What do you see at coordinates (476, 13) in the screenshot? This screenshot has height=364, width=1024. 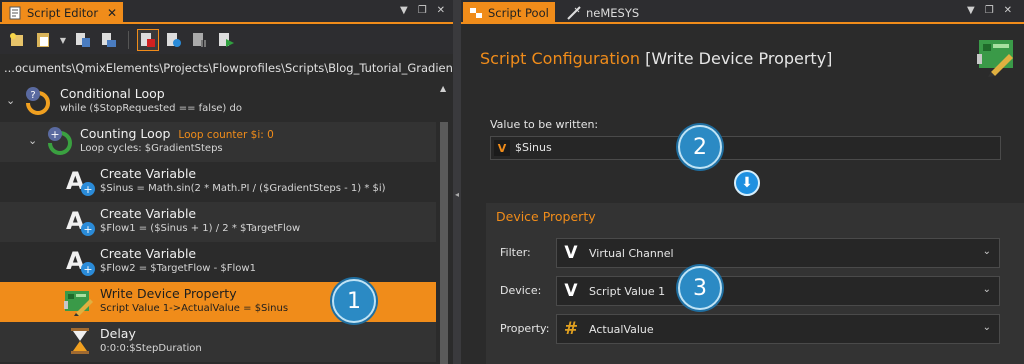 I see `script-pool-icon` at bounding box center [476, 13].